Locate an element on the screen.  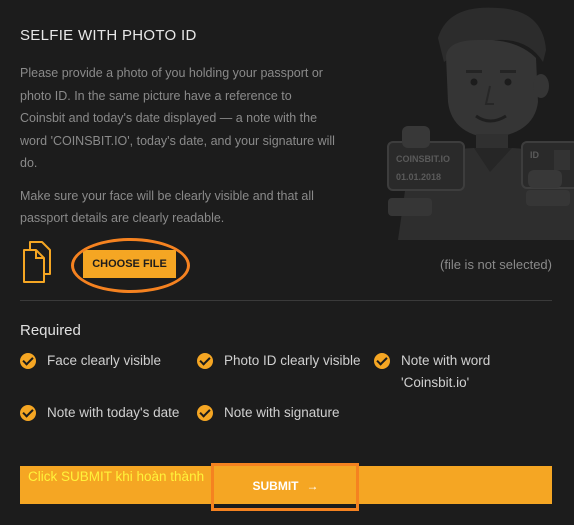
divider is located at coordinates (286, 300).